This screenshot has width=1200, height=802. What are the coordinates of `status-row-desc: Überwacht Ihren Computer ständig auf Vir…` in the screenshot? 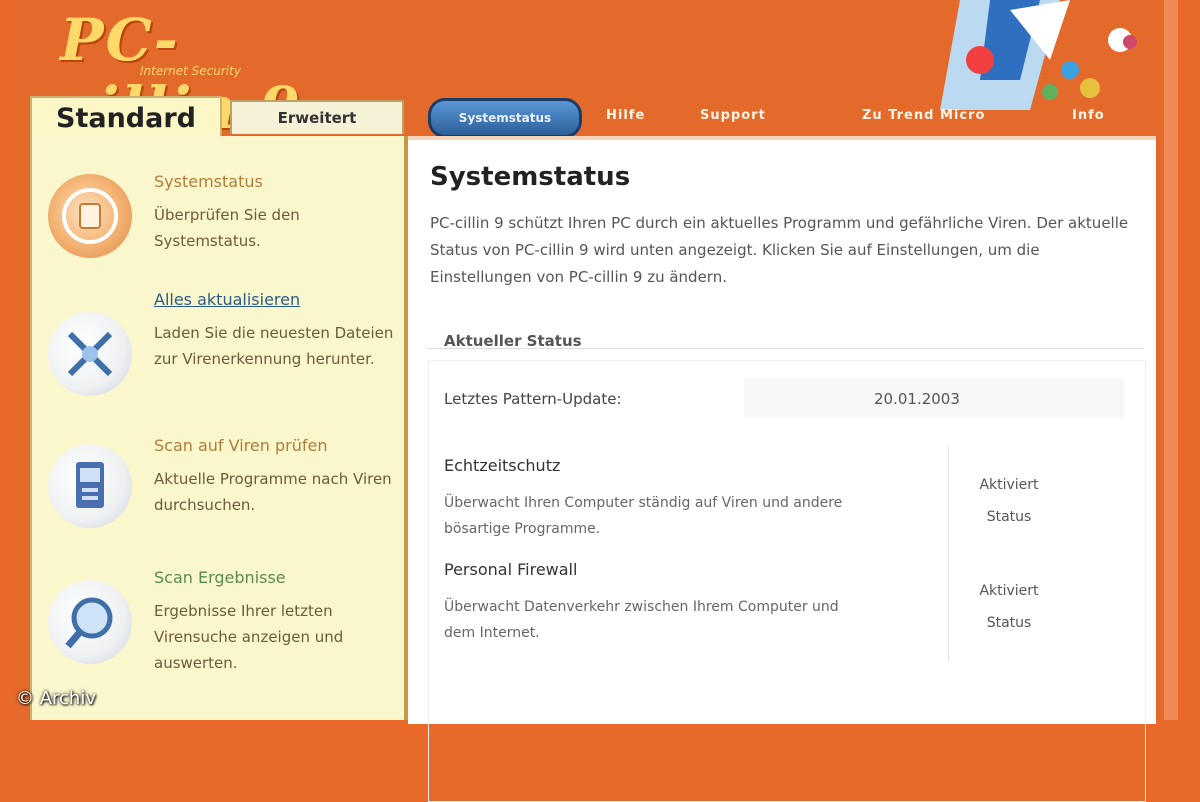 It's located at (643, 516).